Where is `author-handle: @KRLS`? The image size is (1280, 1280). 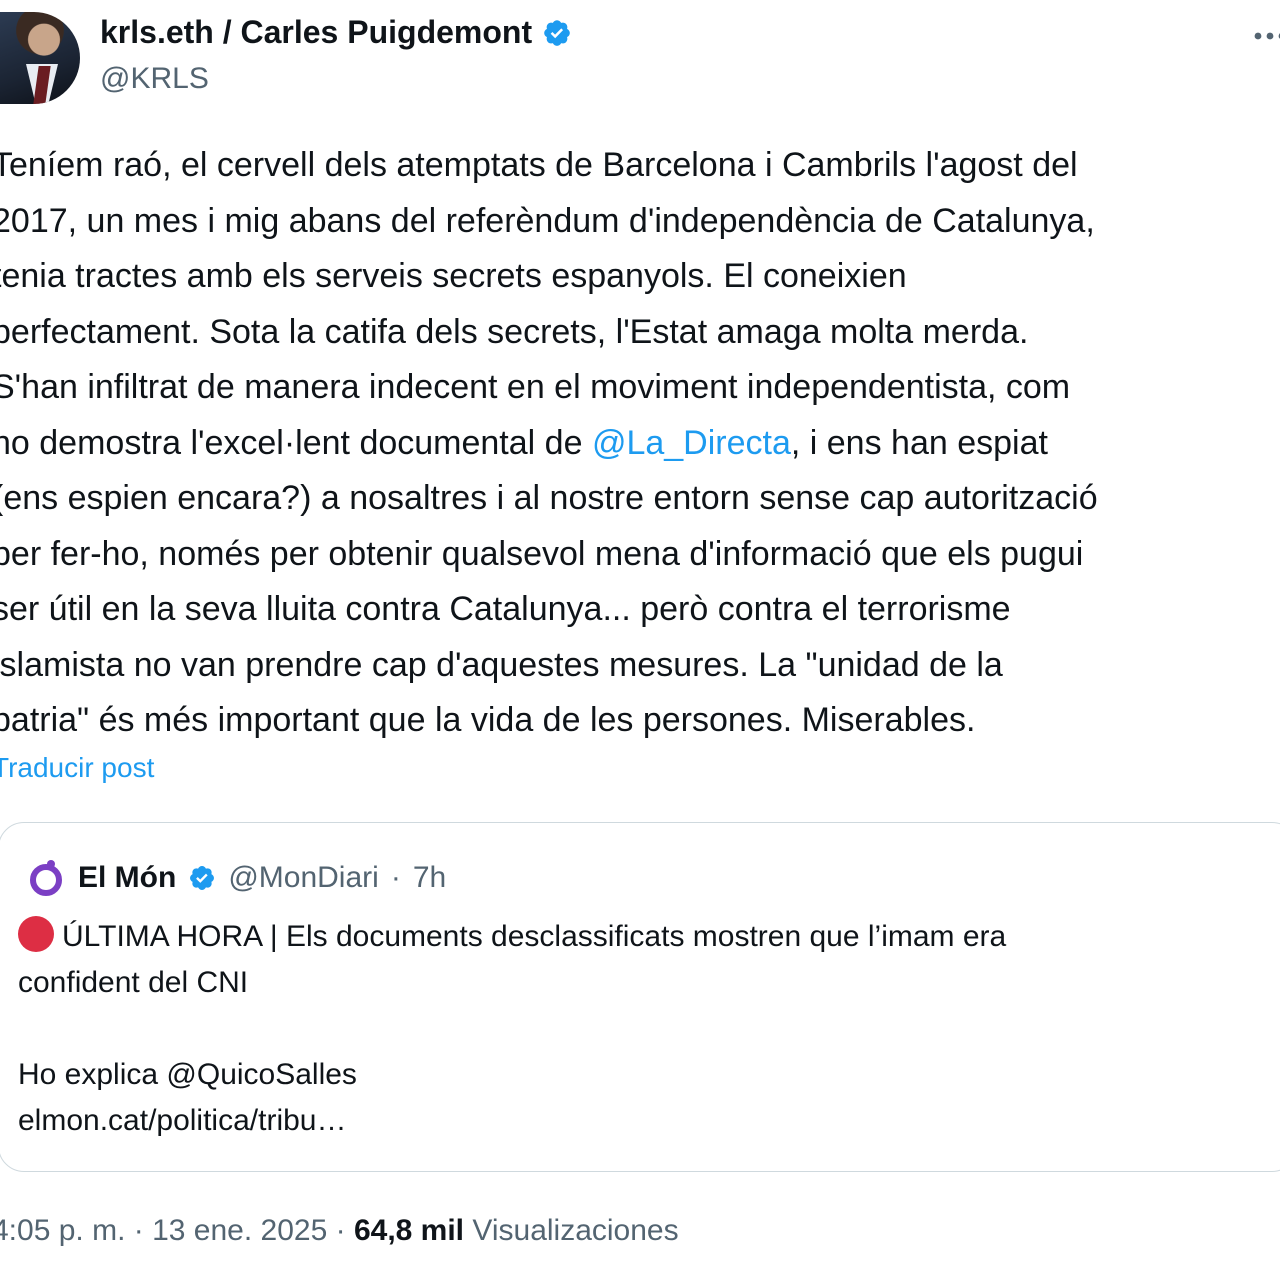 author-handle: @KRLS is located at coordinates (154, 79).